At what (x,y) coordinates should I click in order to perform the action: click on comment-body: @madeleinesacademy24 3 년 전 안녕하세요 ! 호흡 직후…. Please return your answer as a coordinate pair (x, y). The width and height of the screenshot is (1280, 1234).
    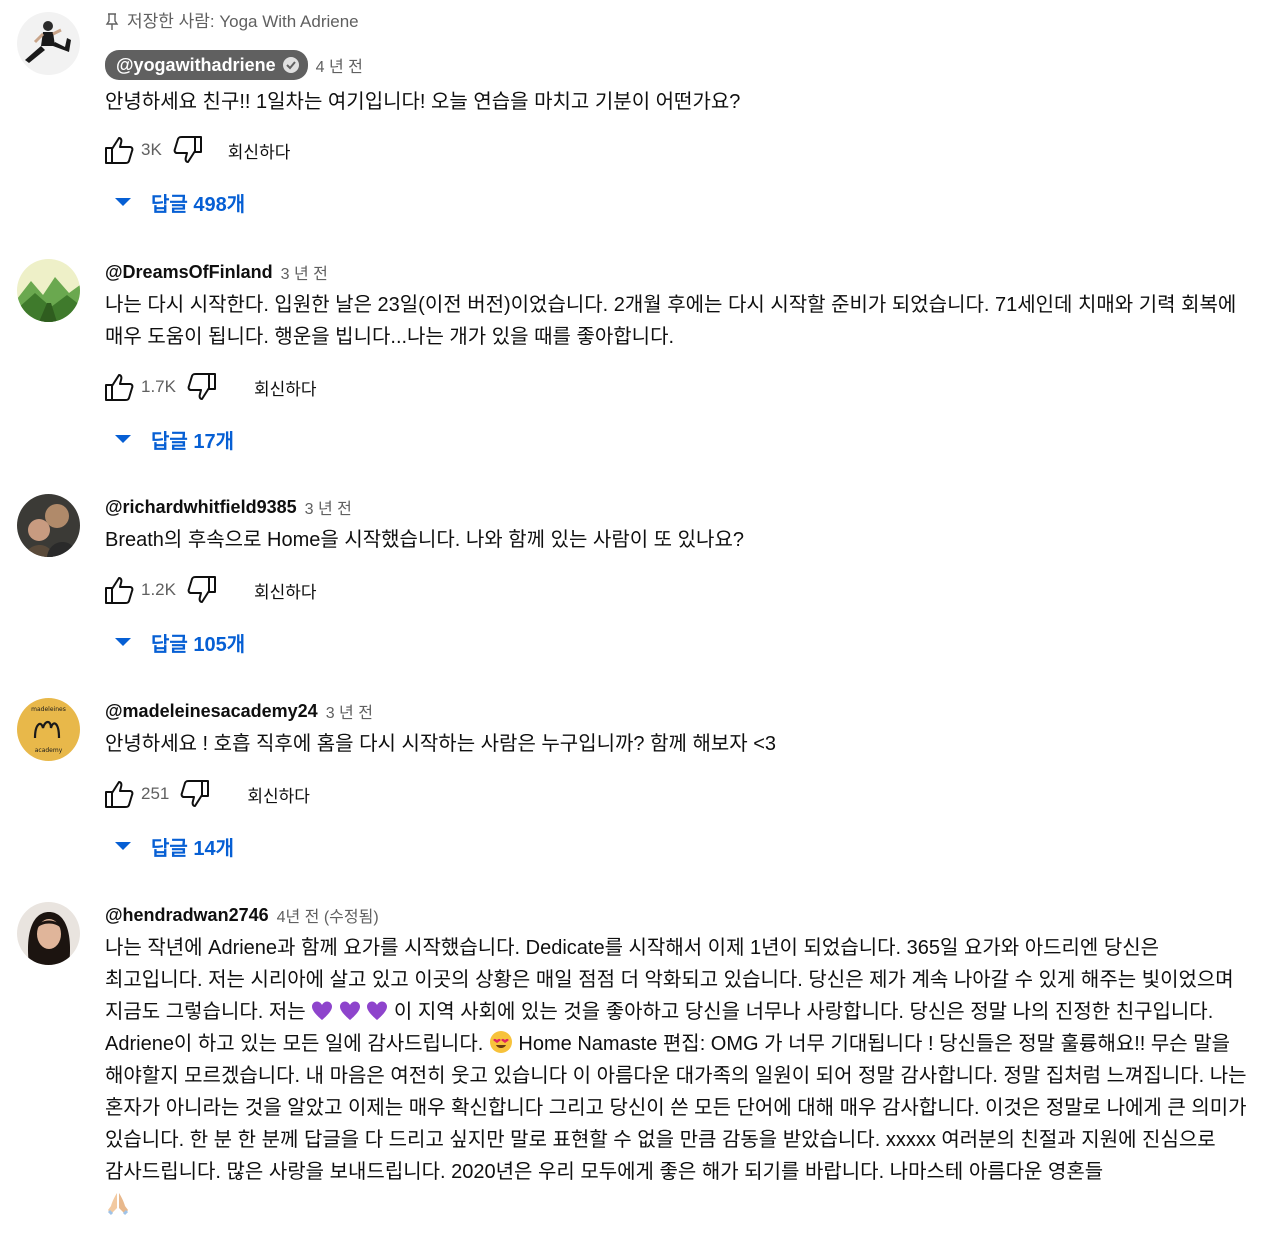
    Looking at the image, I should click on (682, 780).